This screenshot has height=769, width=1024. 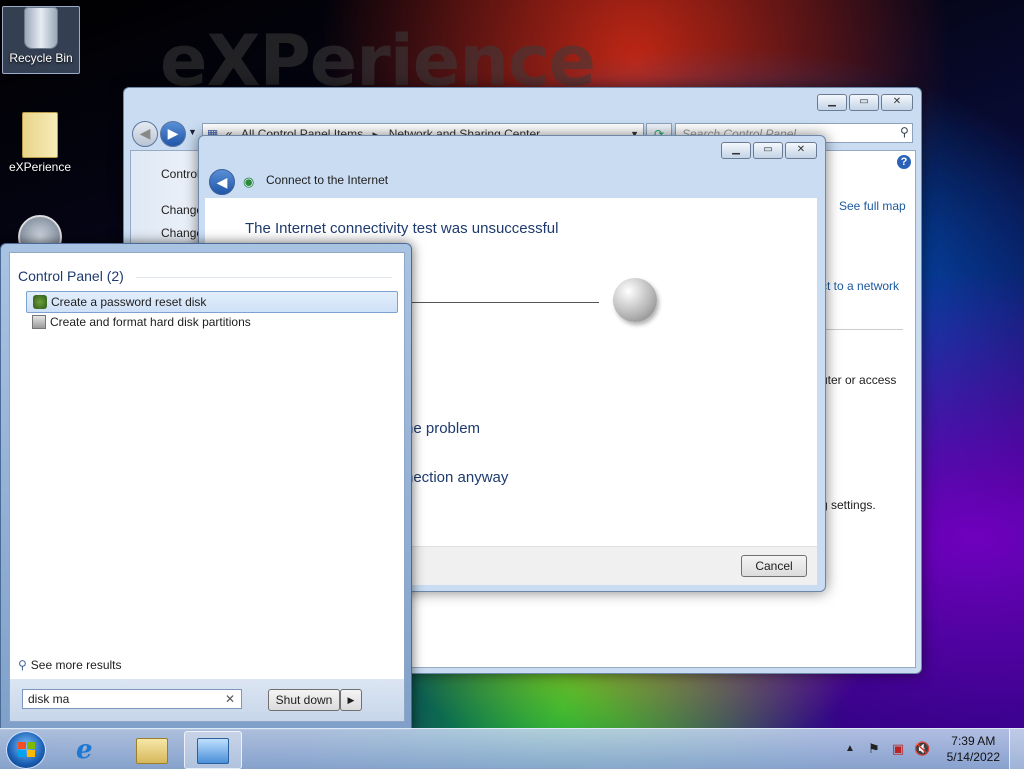 What do you see at coordinates (635, 300) in the screenshot?
I see `internet-globe-icon` at bounding box center [635, 300].